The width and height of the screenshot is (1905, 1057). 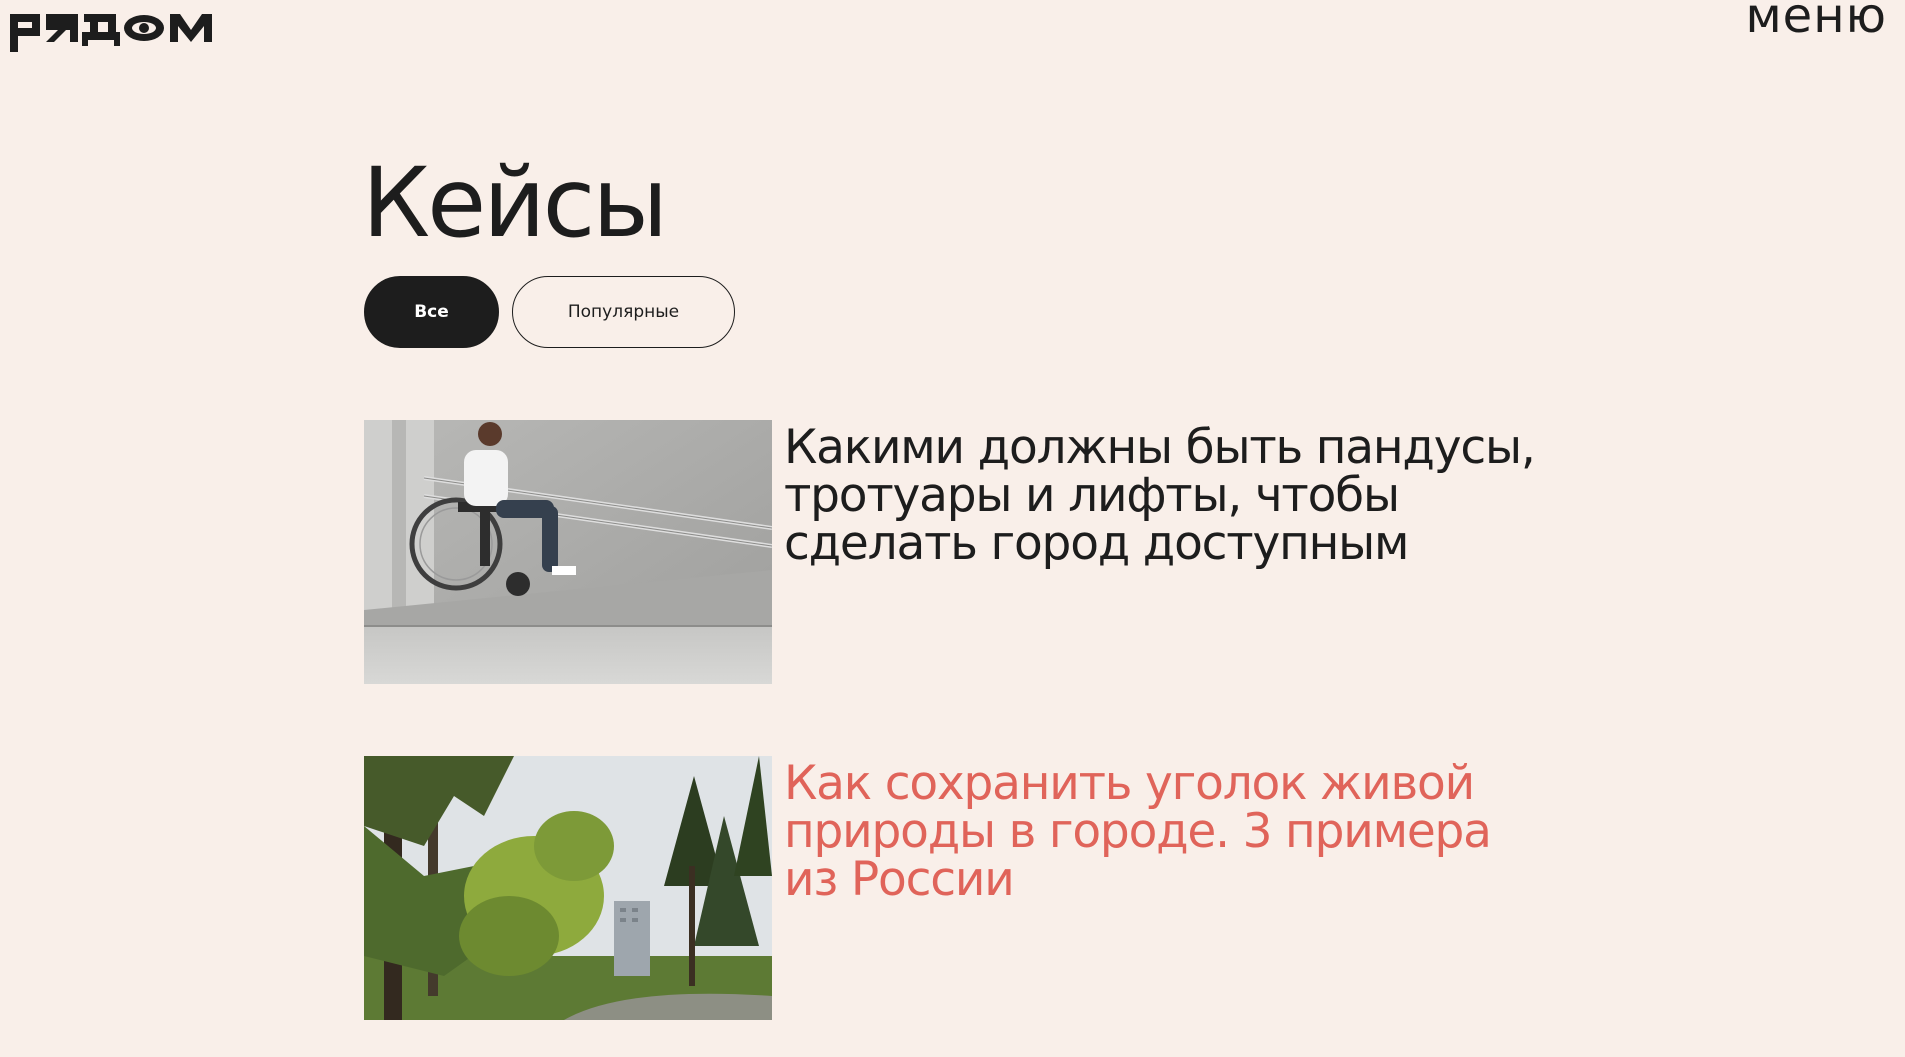 I want to click on logo, so click(x=111, y=28).